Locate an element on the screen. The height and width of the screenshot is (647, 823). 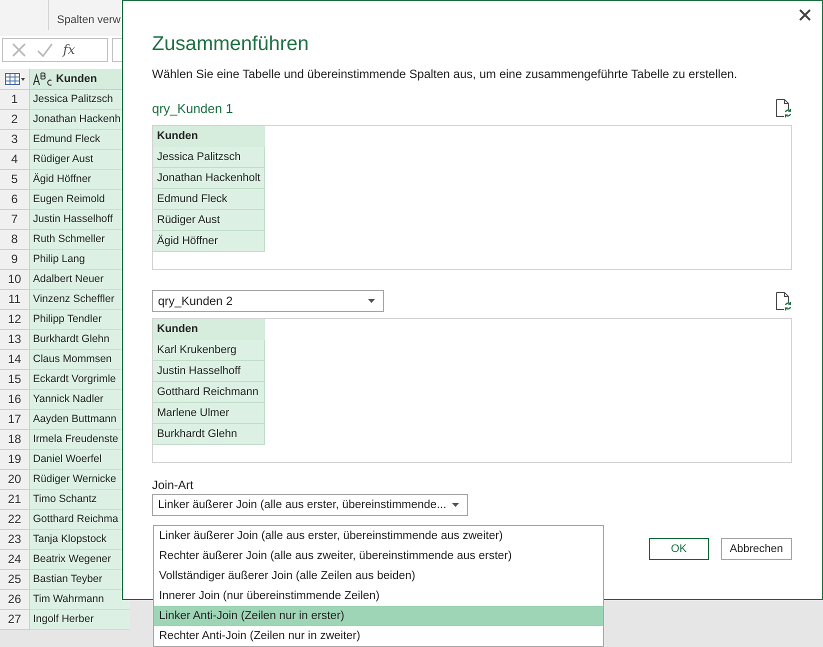
row-number: 23 is located at coordinates (15, 540).